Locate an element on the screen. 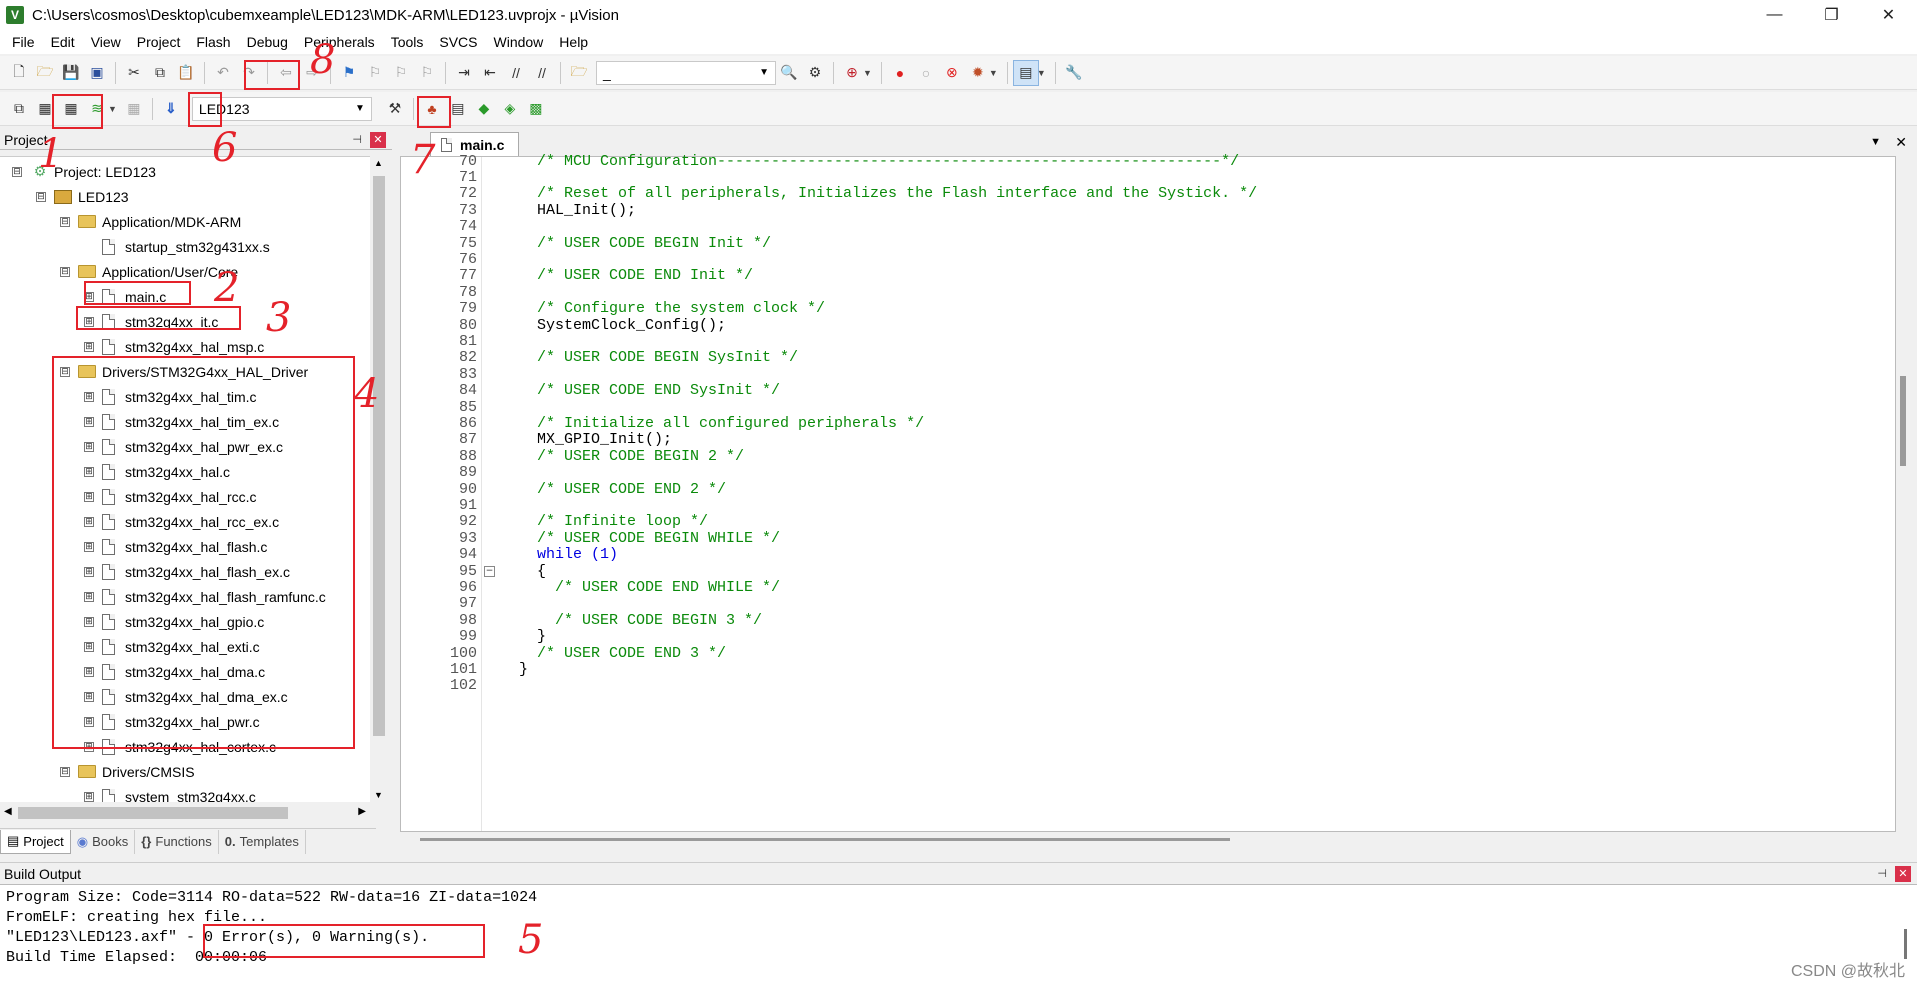 Image resolution: width=1917 pixels, height=989 pixels. functions-icon: {} is located at coordinates (146, 841).